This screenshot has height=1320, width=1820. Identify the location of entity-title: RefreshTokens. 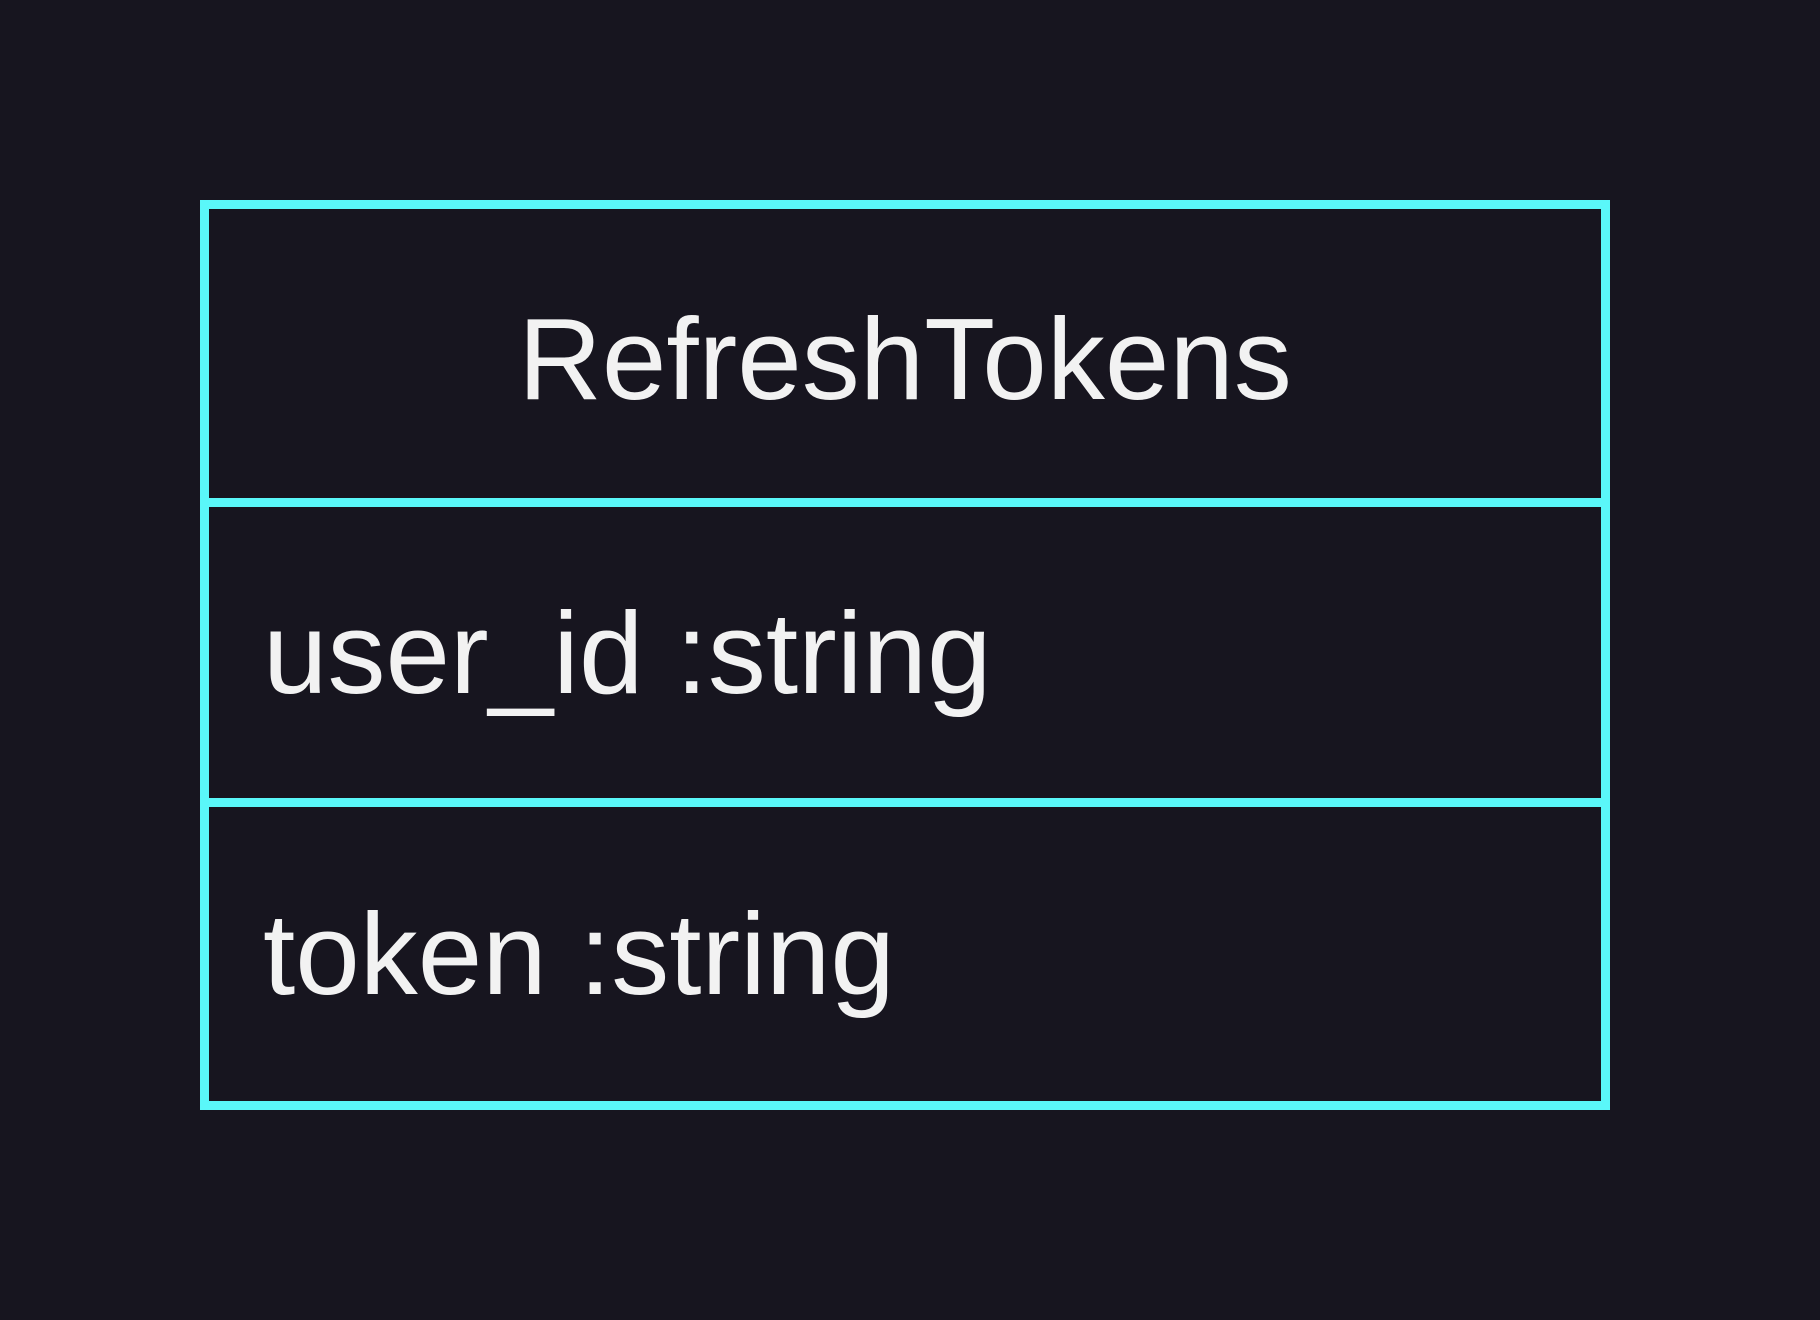
(905, 358).